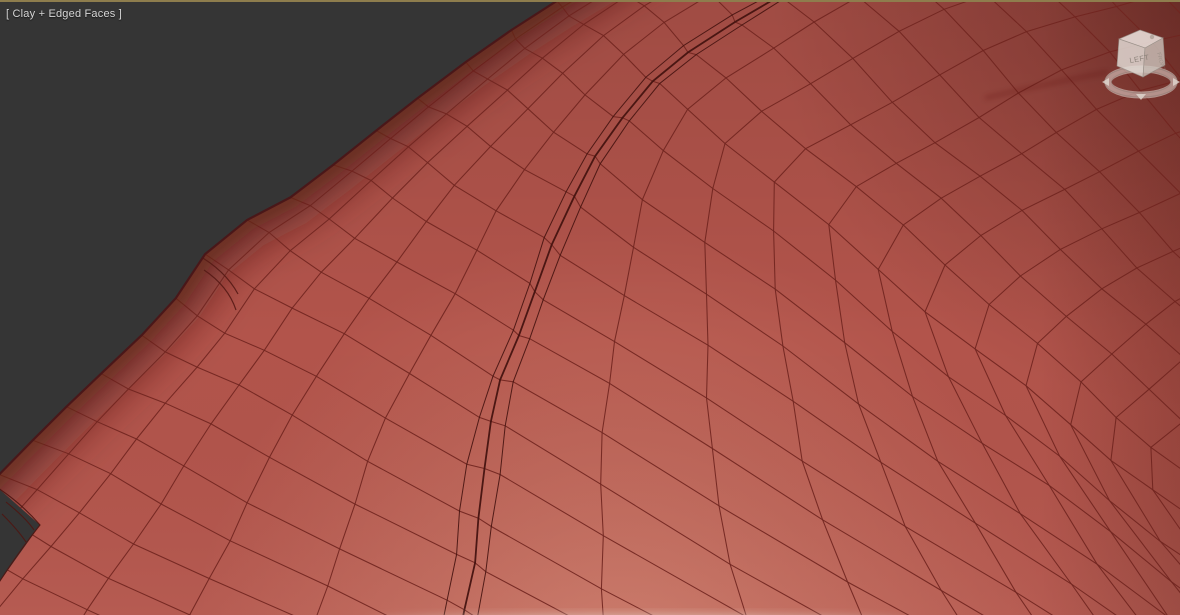 The width and height of the screenshot is (1180, 615). I want to click on viewcube-home-icon, so click(1152, 37).